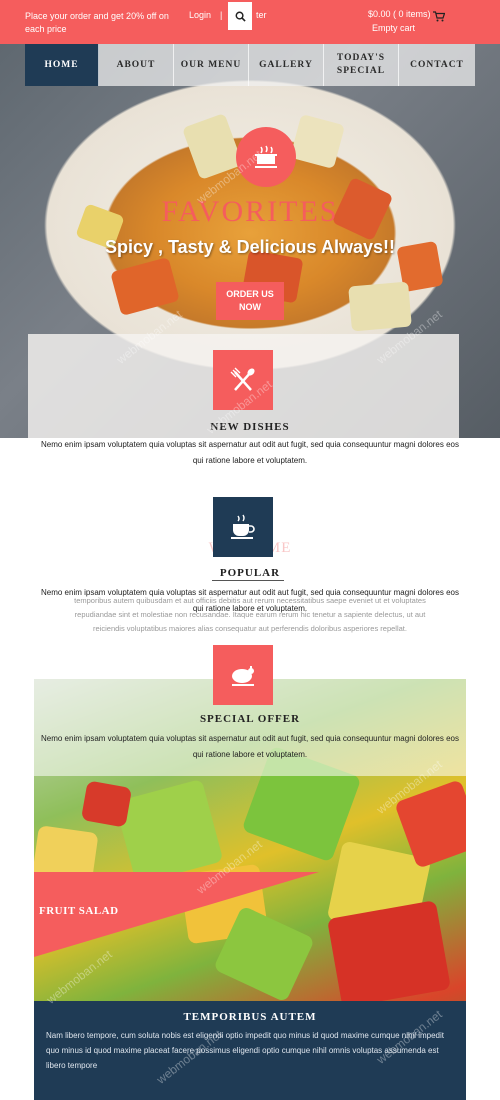 This screenshot has height=1100, width=500. I want to click on cart-icon, so click(439, 16).